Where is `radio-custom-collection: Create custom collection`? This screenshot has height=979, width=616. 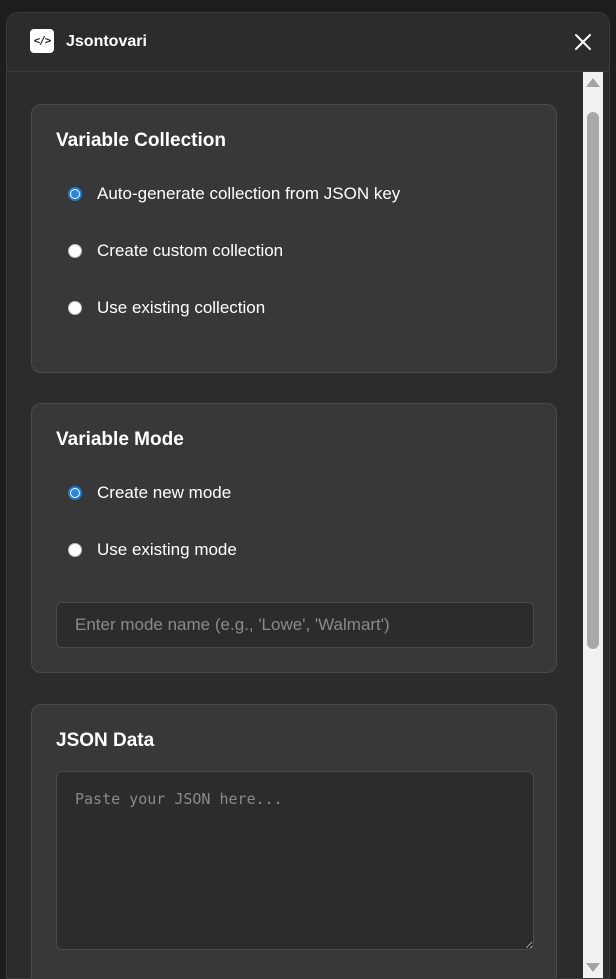 radio-custom-collection: Create custom collection is located at coordinates (175, 251).